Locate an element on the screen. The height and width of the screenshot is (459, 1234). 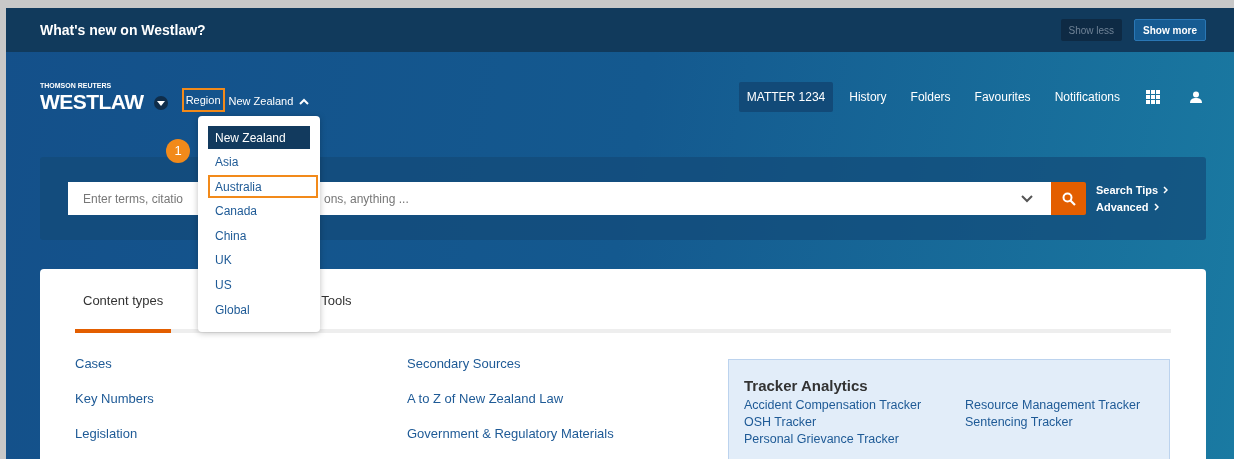
region-option: Asia is located at coordinates (259, 162).